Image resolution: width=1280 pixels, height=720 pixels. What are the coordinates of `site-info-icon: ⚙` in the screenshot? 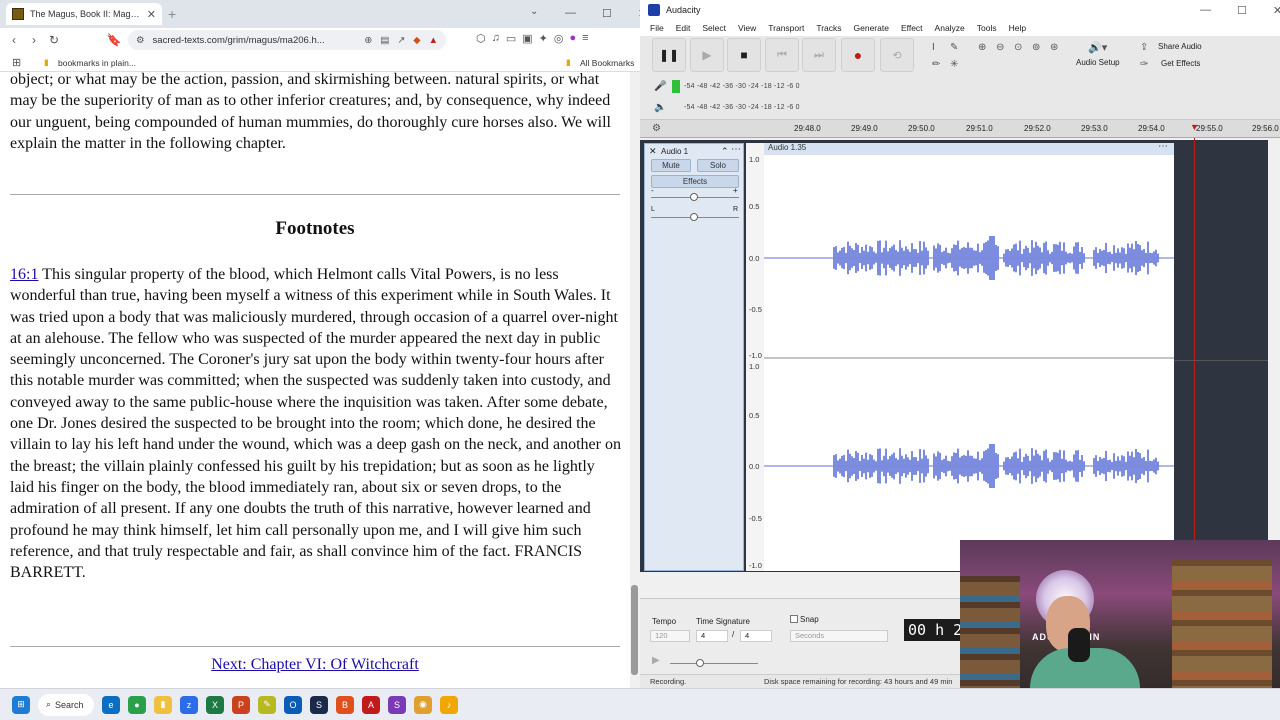 It's located at (140, 40).